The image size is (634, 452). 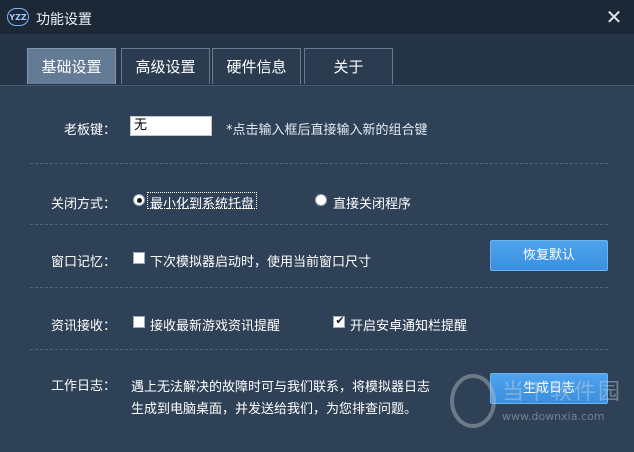 I want to click on watermark: 当下软件园 www.downxia.com, so click(x=540, y=402).